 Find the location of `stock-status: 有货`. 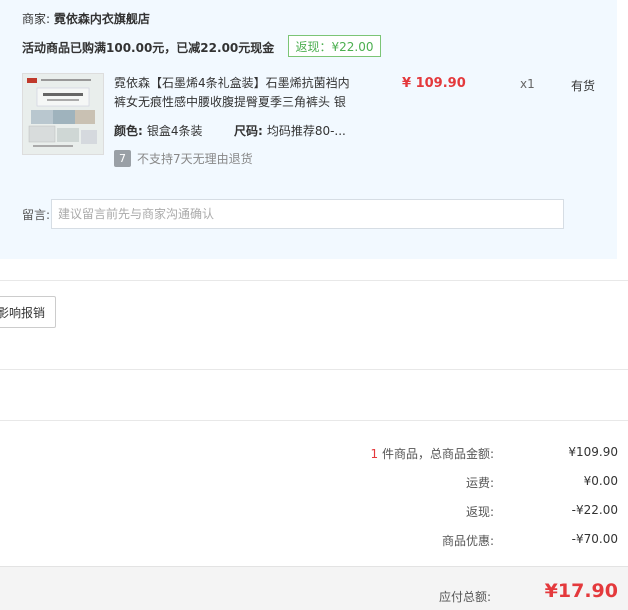

stock-status: 有货 is located at coordinates (583, 86).